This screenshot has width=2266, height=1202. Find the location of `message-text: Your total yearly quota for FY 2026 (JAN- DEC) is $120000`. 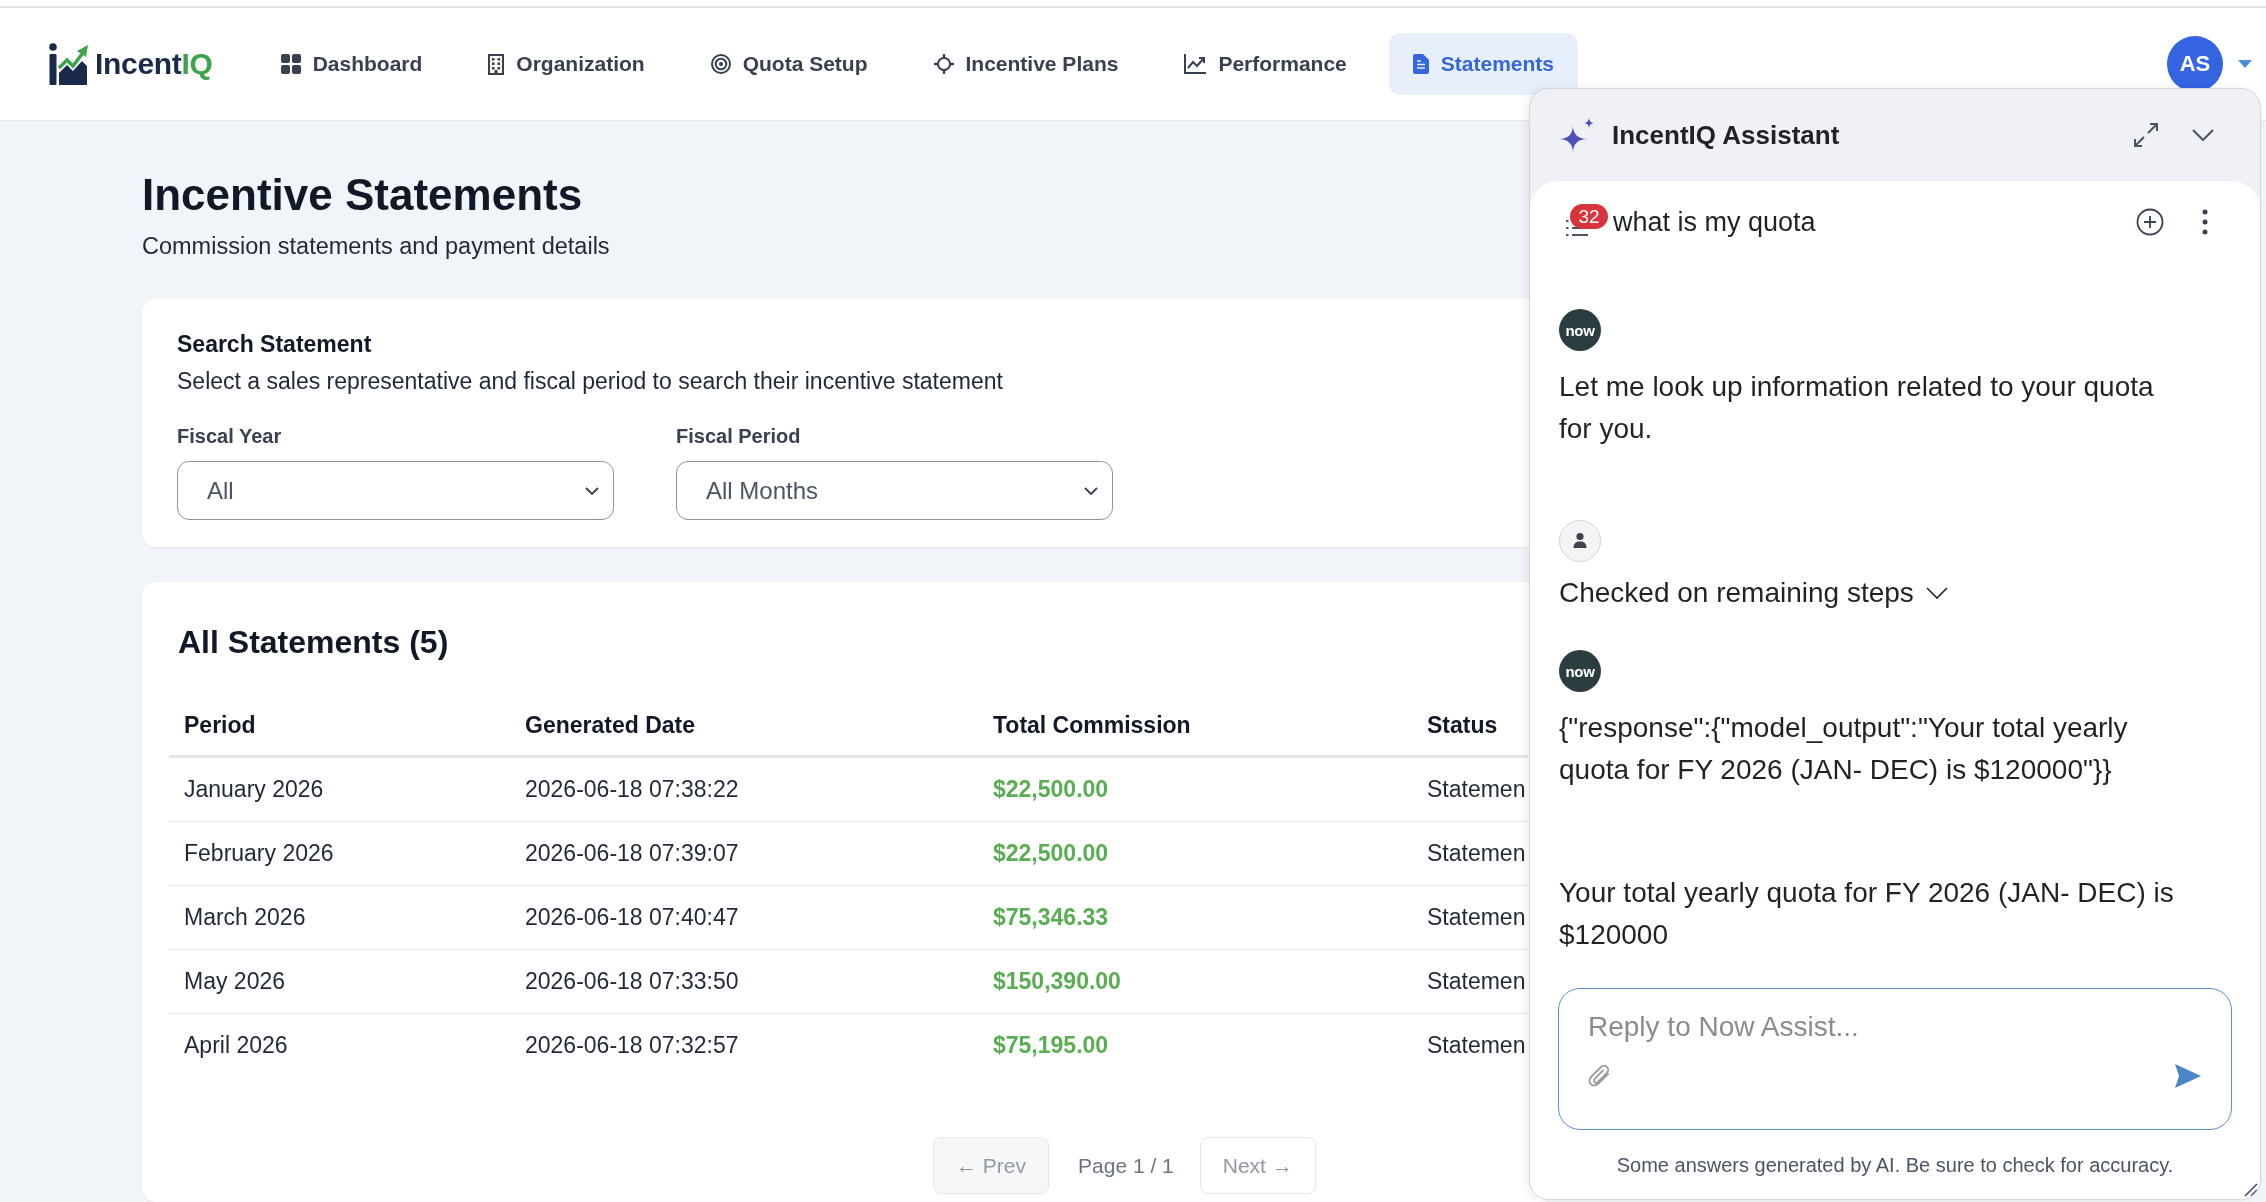

message-text: Your total yearly quota for FY 2026 (JAN- DEC) is $120000 is located at coordinates (1867, 914).